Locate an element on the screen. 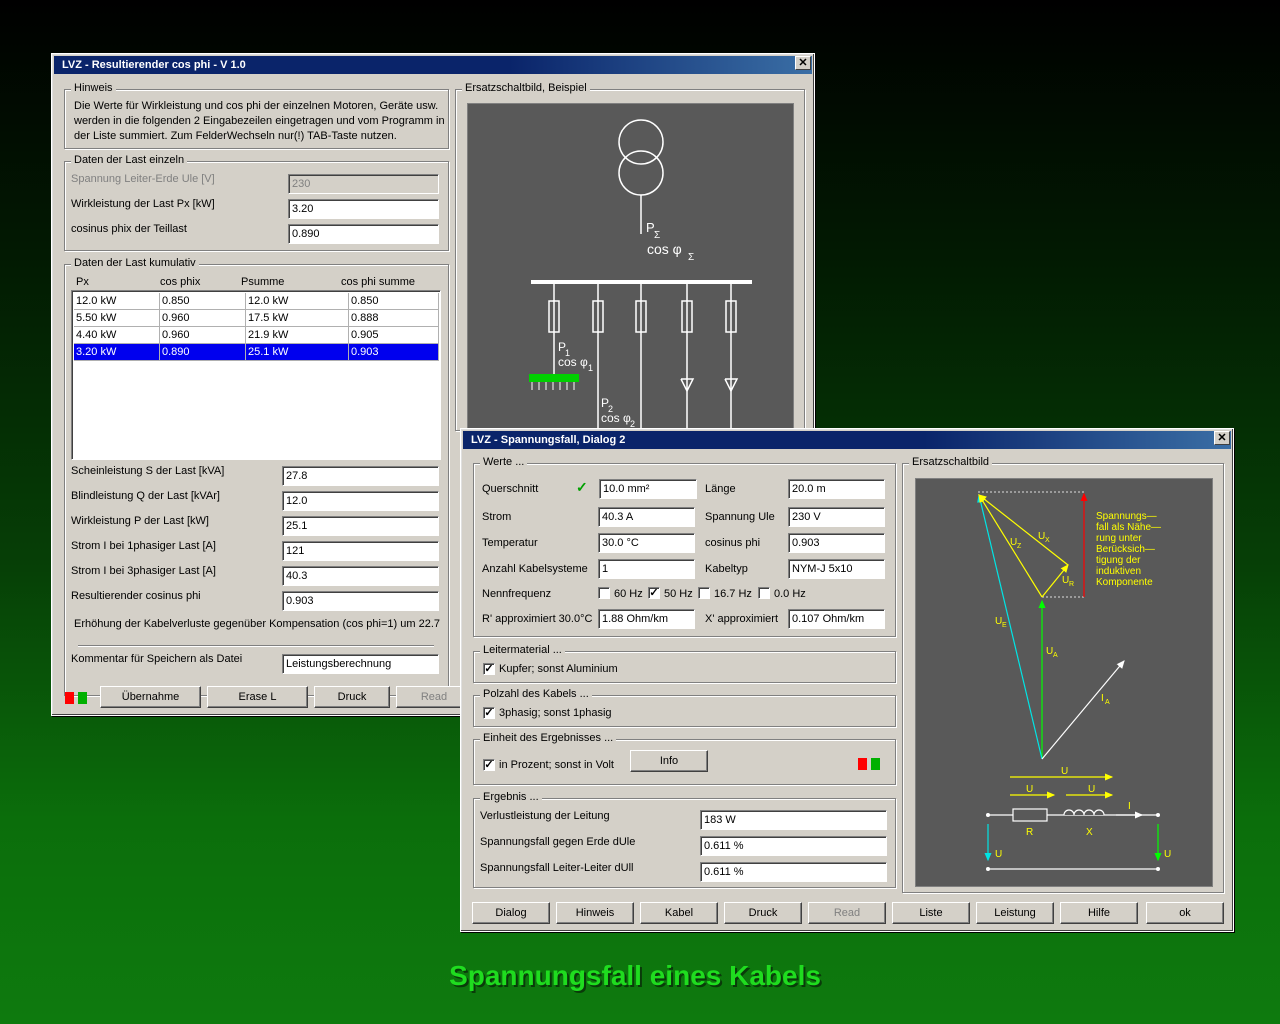 Image resolution: width=1280 pixels, height=1024 pixels. strom-3ph-field: 40.3 is located at coordinates (360, 576).